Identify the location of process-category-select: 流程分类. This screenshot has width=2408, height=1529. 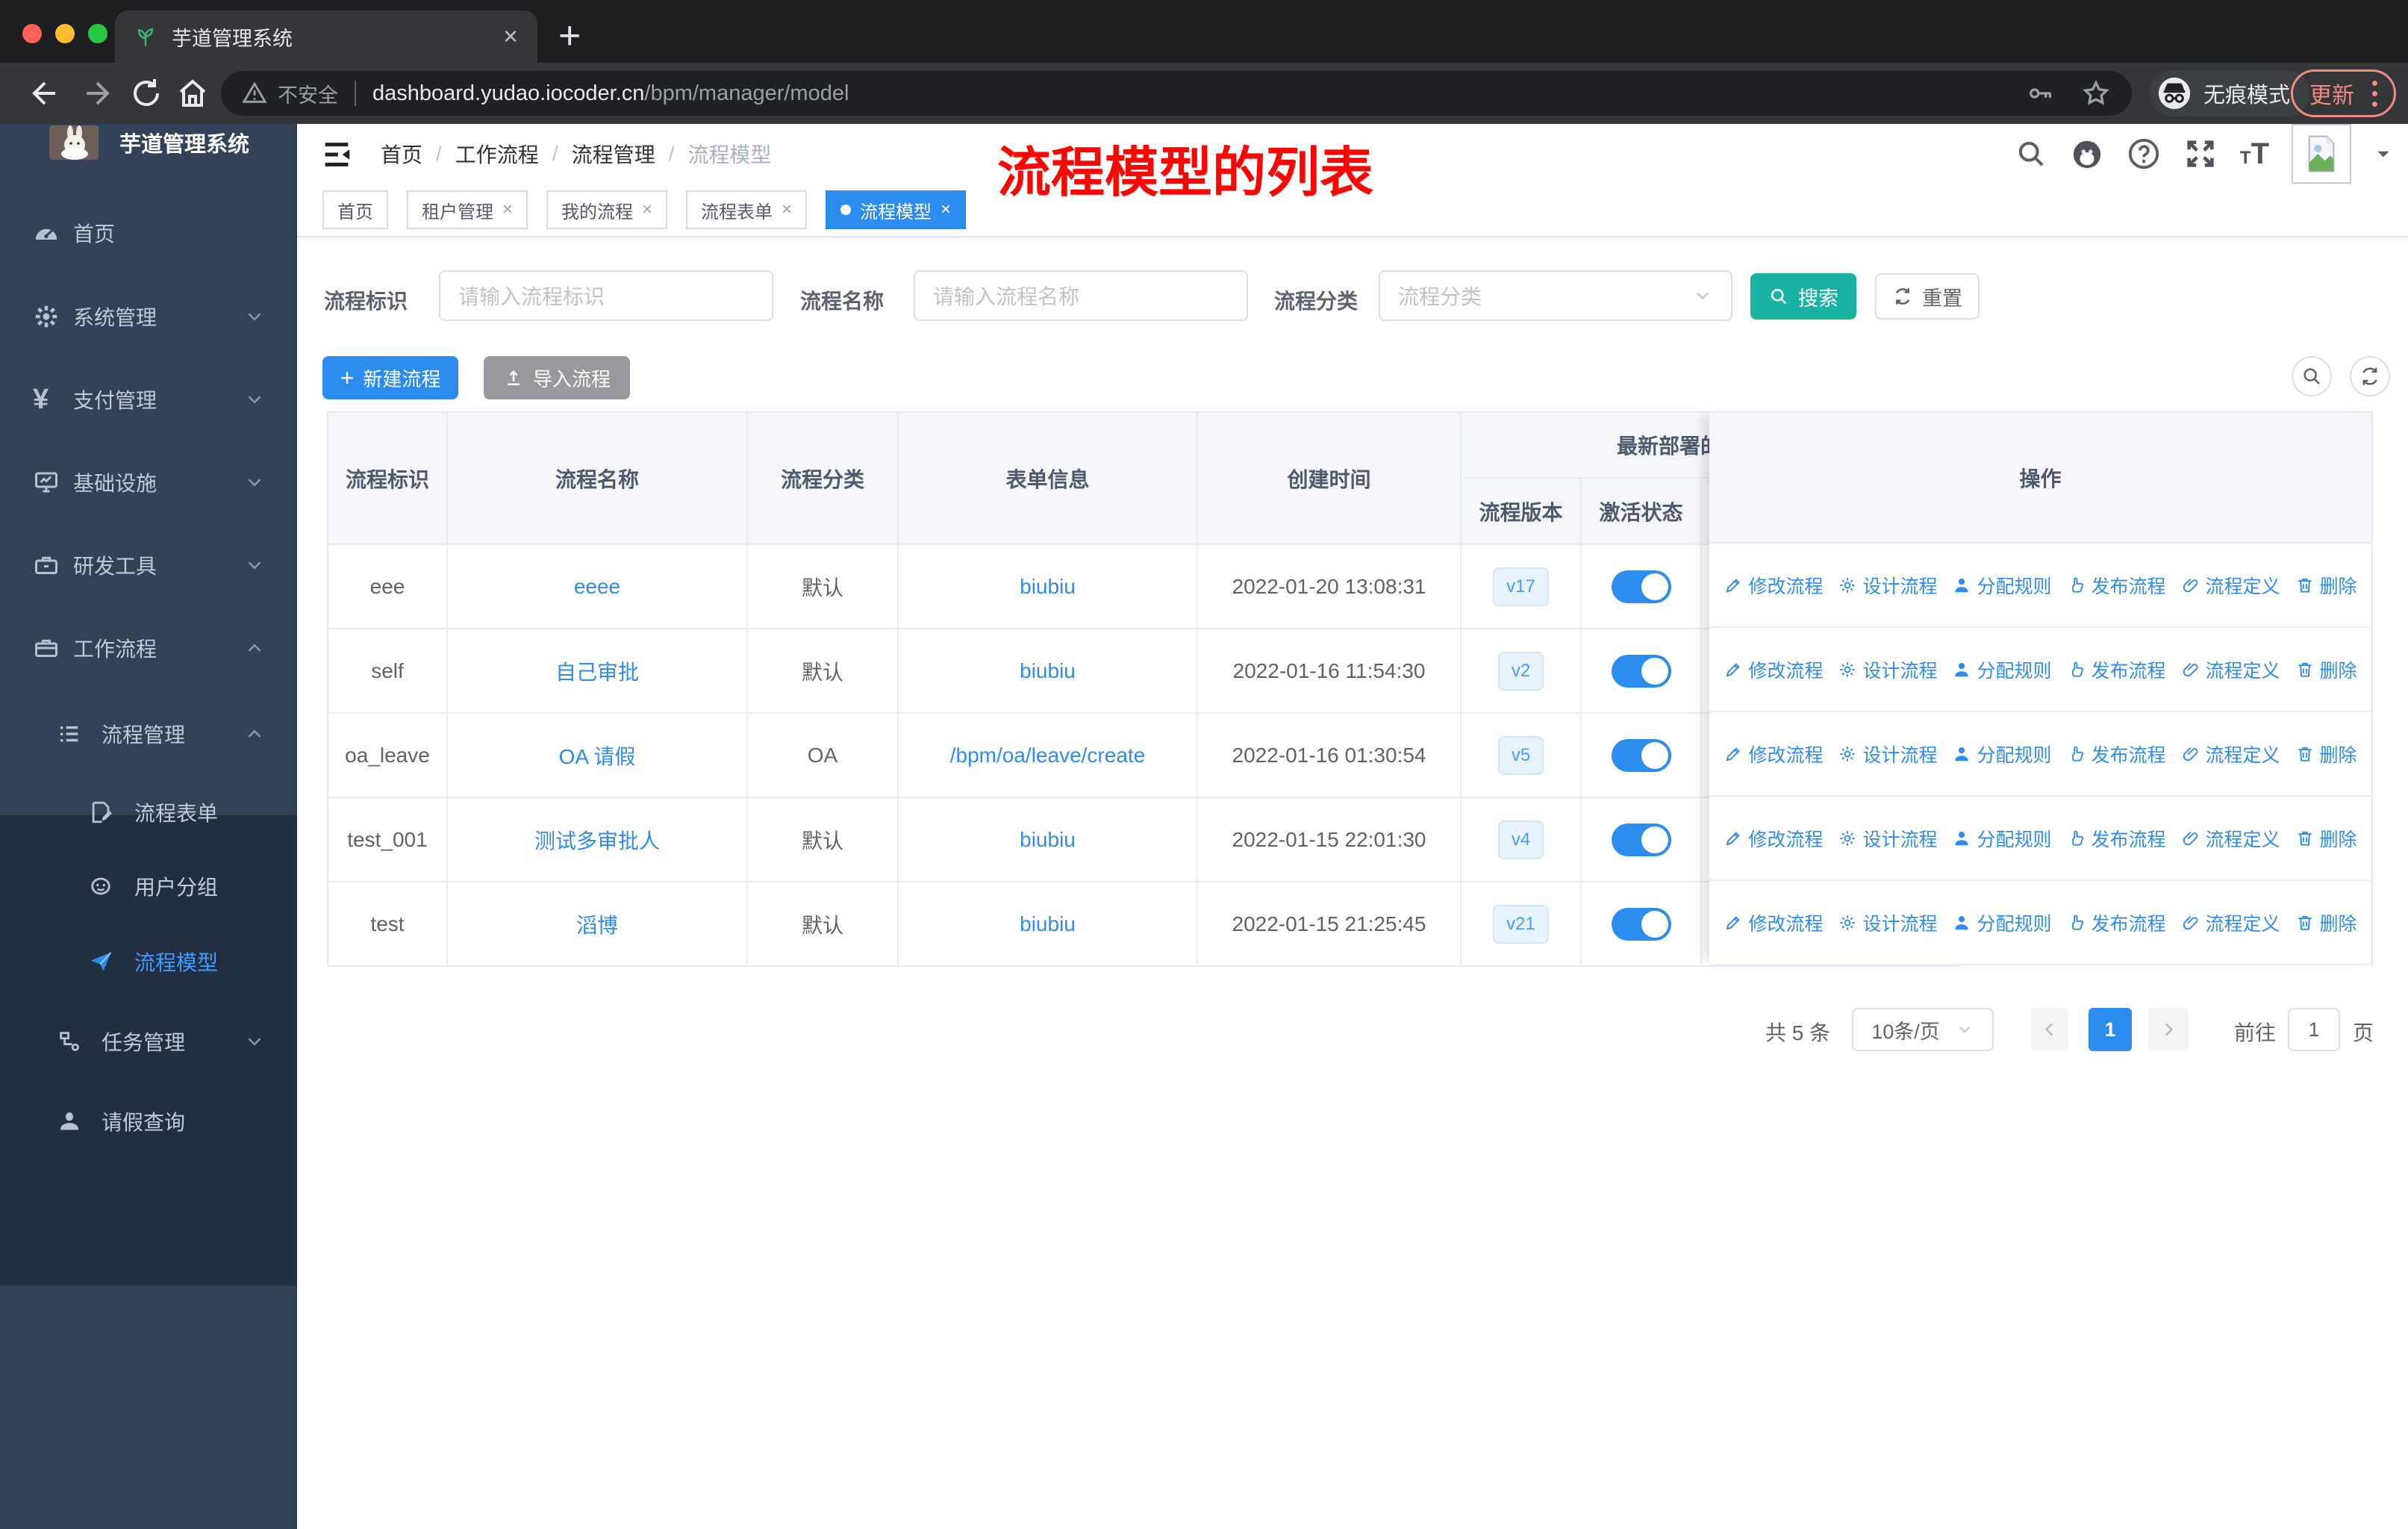
(1555, 295).